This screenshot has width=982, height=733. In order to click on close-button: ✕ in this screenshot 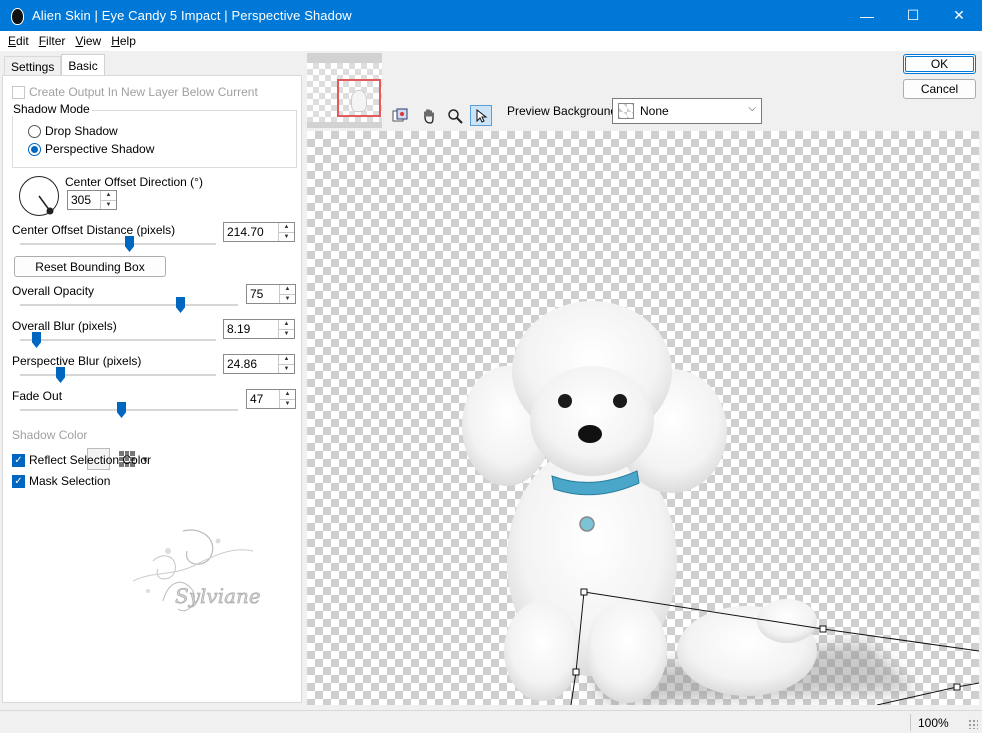, I will do `click(959, 15)`.